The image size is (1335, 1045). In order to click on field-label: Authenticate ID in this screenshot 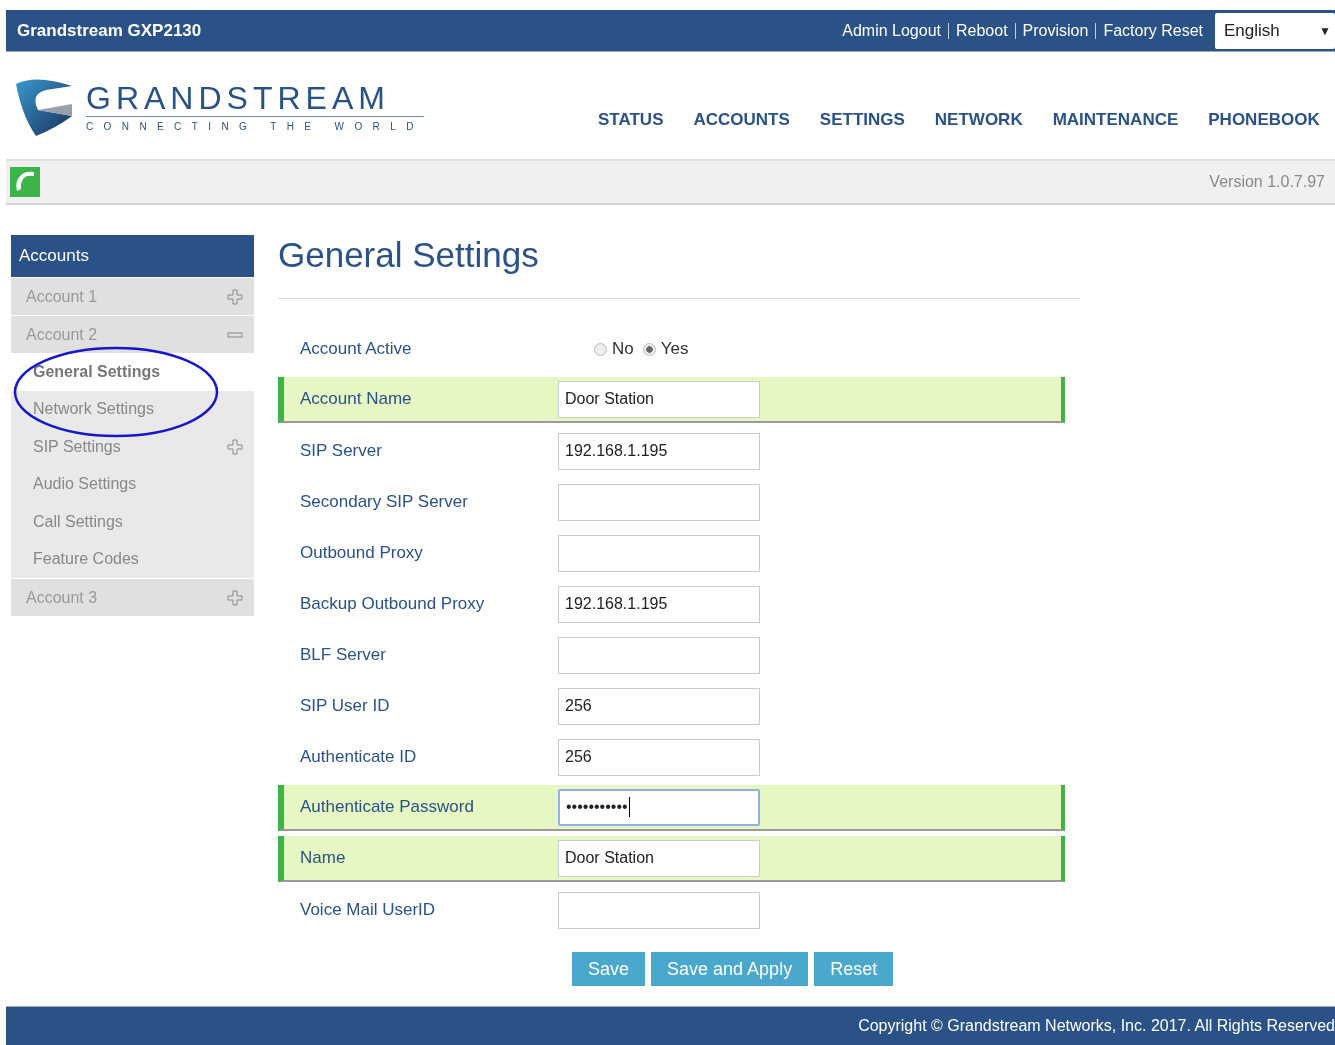, I will do `click(358, 757)`.